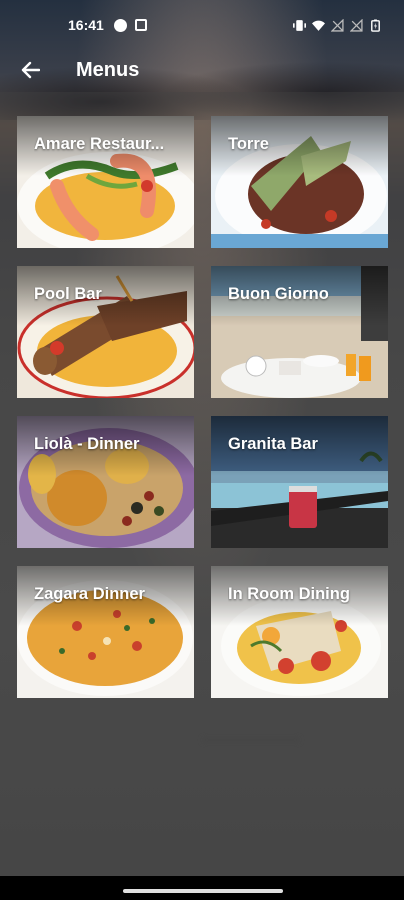 The height and width of the screenshot is (900, 404). I want to click on vibrate-icon, so click(299, 25).